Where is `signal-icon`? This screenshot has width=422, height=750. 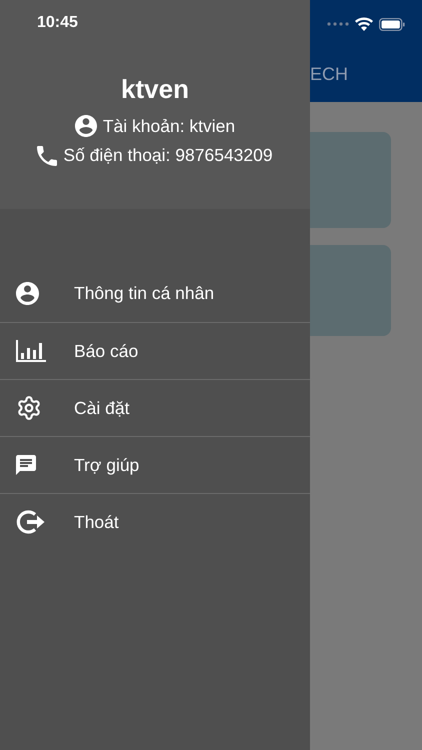 signal-icon is located at coordinates (338, 24).